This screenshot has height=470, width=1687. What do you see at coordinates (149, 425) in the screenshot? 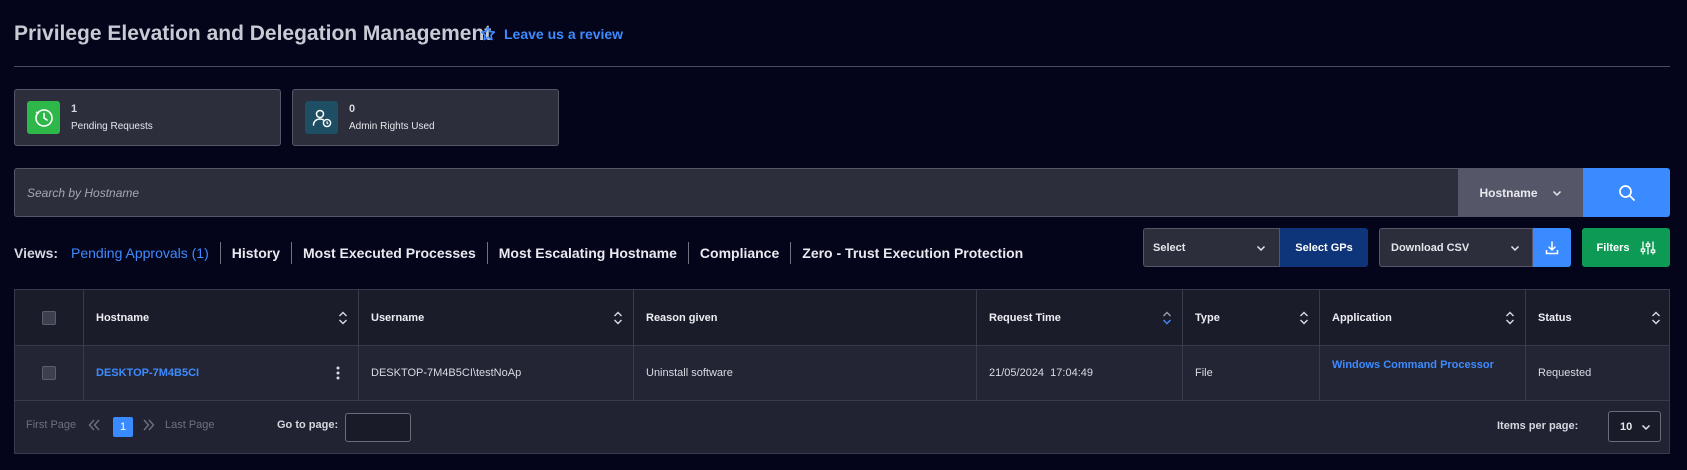
I see `double-chevron-right-icon` at bounding box center [149, 425].